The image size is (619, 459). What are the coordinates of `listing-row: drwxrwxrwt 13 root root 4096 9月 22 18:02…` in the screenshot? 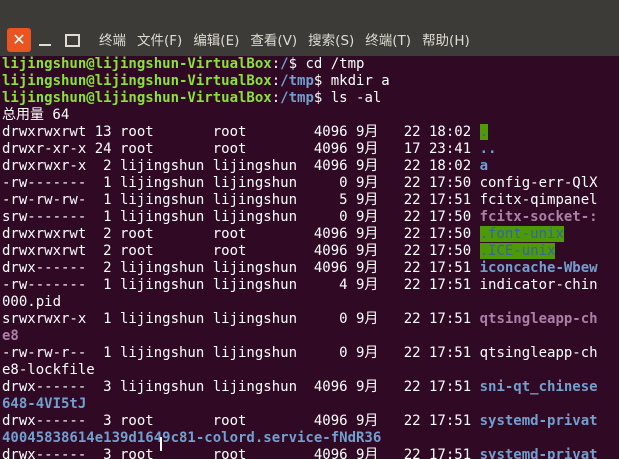 It's located at (245, 132).